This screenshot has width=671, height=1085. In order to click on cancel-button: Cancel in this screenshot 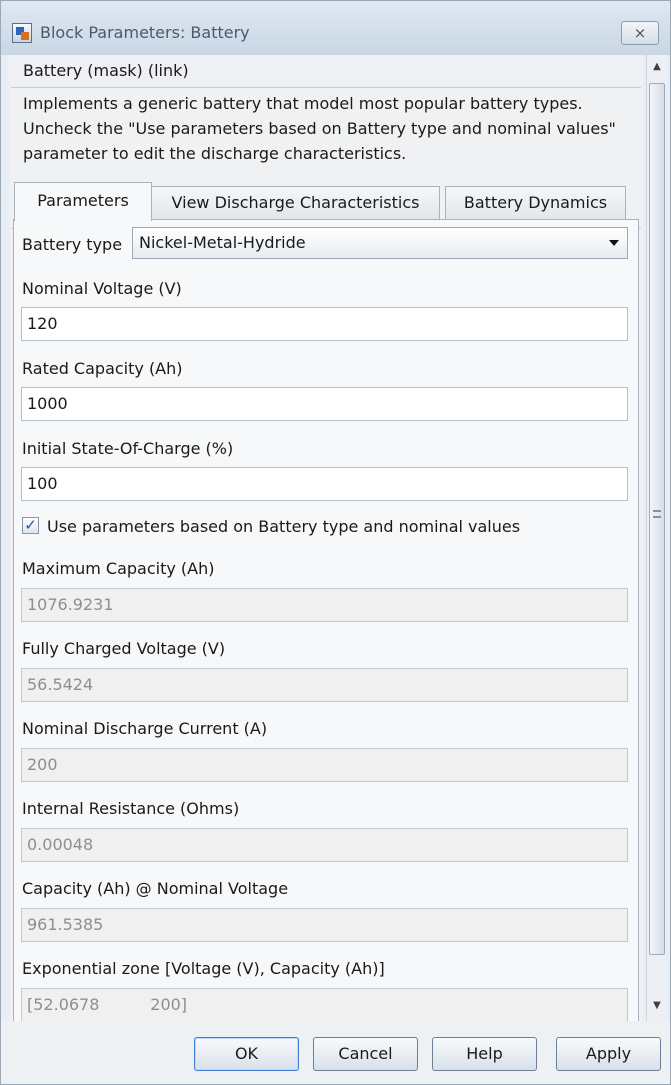, I will do `click(365, 1054)`.